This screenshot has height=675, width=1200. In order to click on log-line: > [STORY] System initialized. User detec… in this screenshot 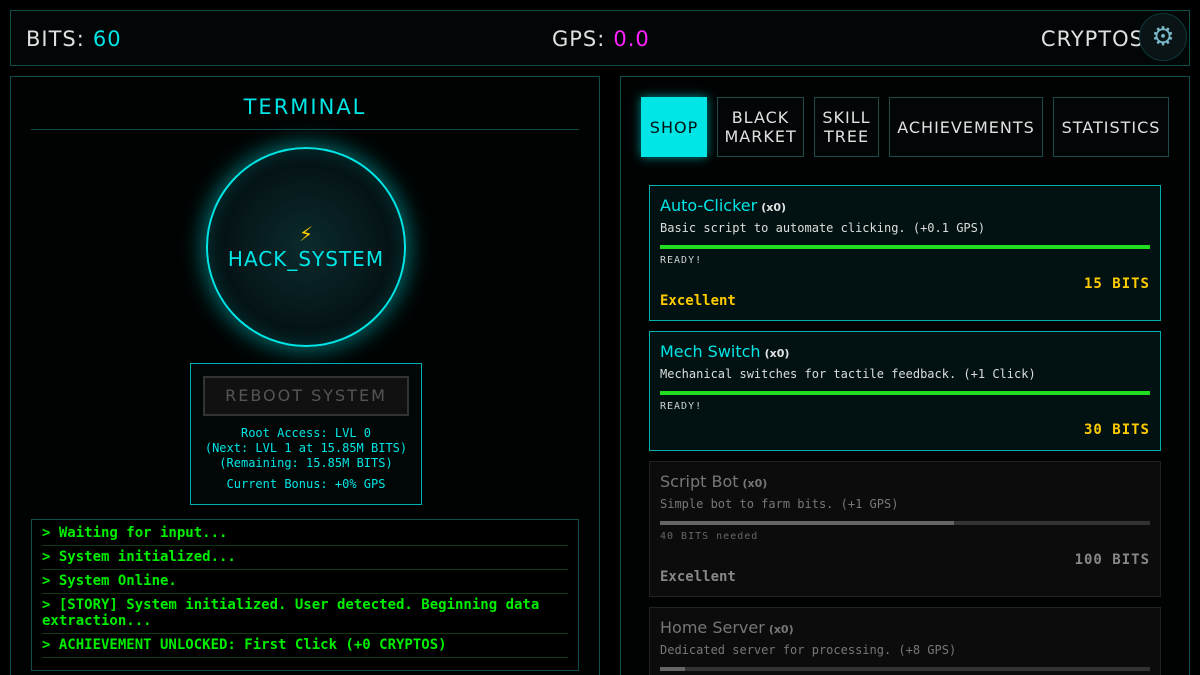, I will do `click(305, 614)`.